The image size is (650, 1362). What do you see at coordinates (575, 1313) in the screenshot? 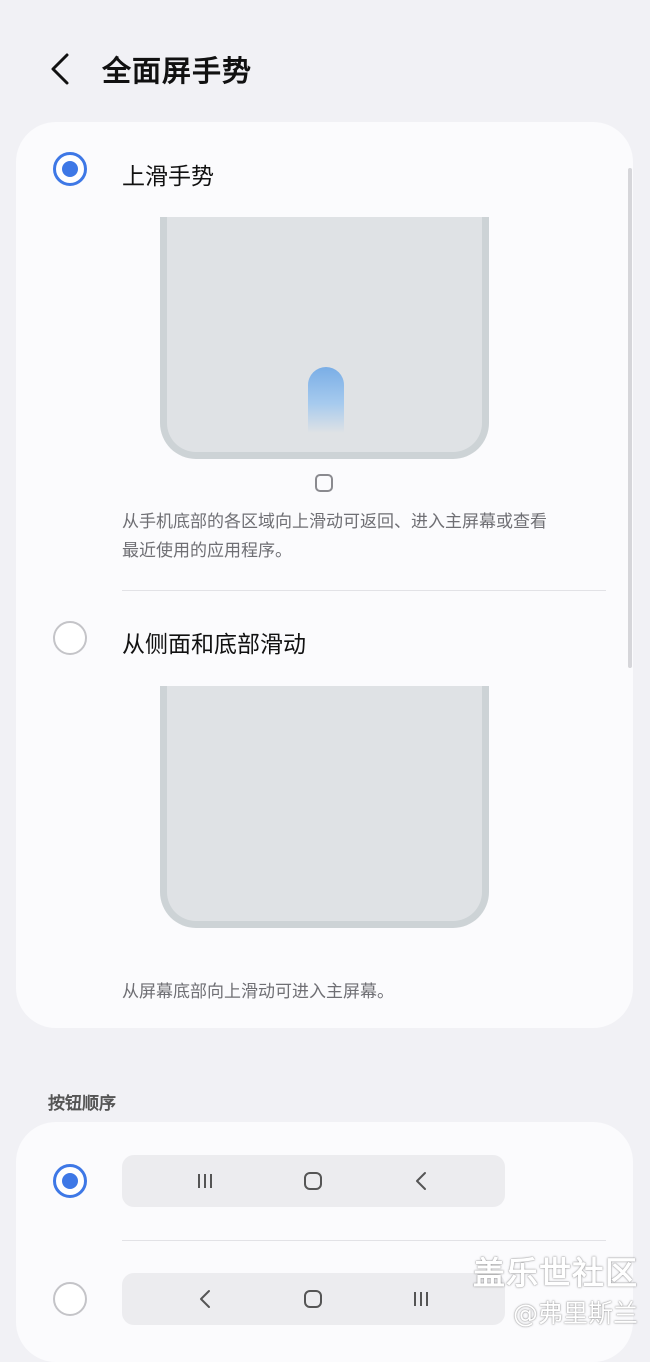
I see `watermark-author: @弗里斯兰` at bounding box center [575, 1313].